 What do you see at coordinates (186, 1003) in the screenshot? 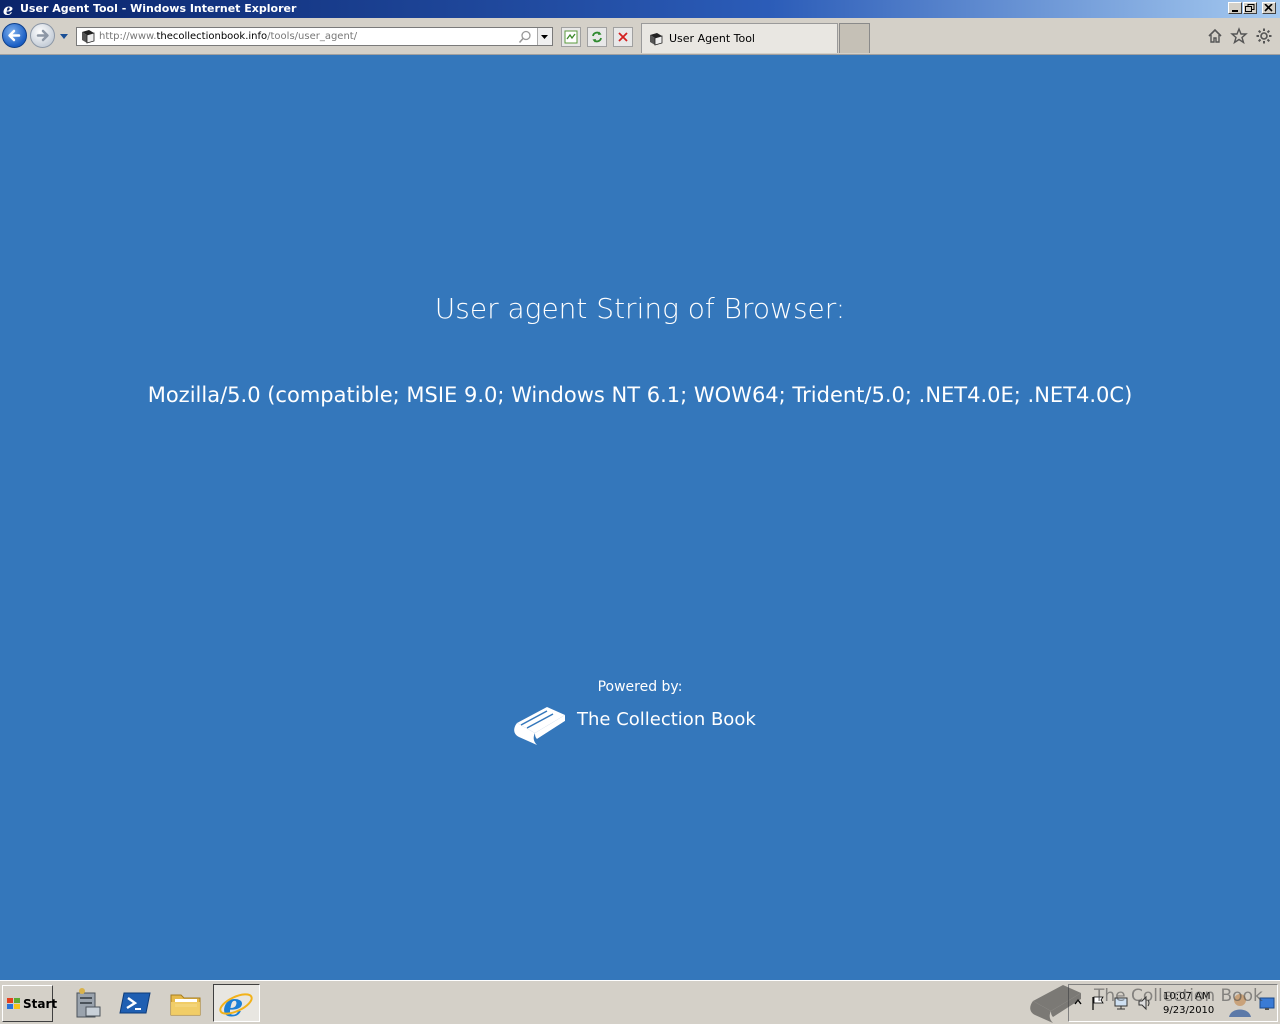
I see `explorer-folder-icon` at bounding box center [186, 1003].